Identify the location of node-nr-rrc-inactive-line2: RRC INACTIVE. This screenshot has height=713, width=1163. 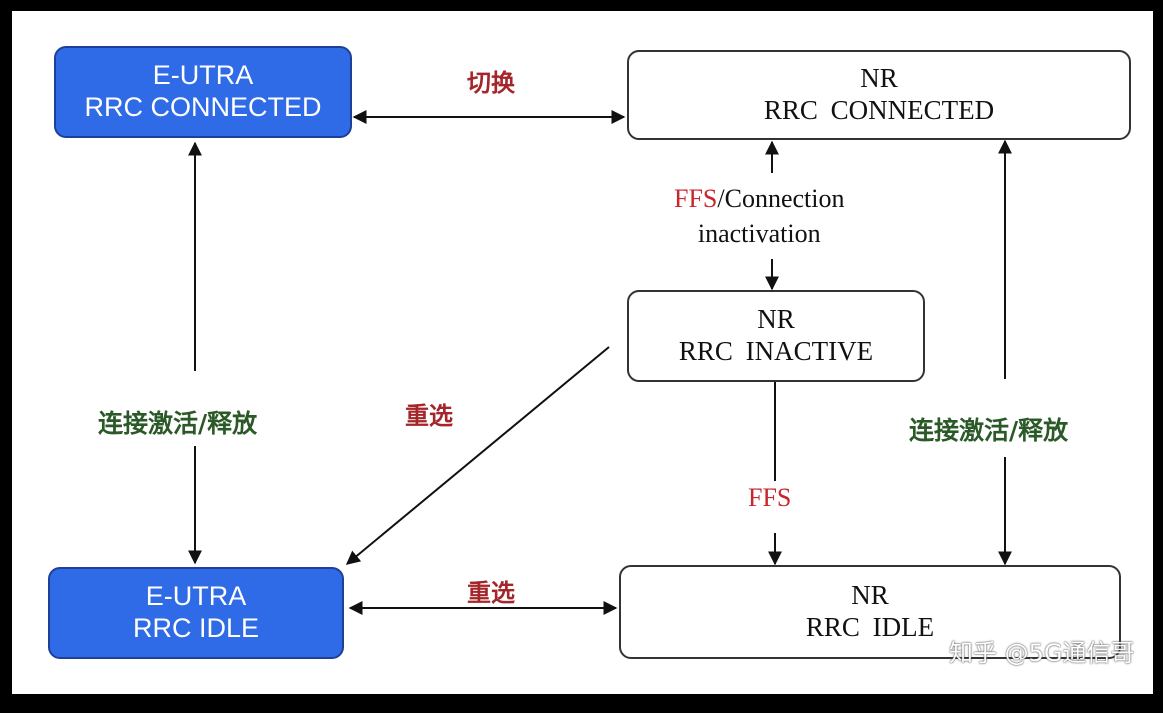
(776, 351).